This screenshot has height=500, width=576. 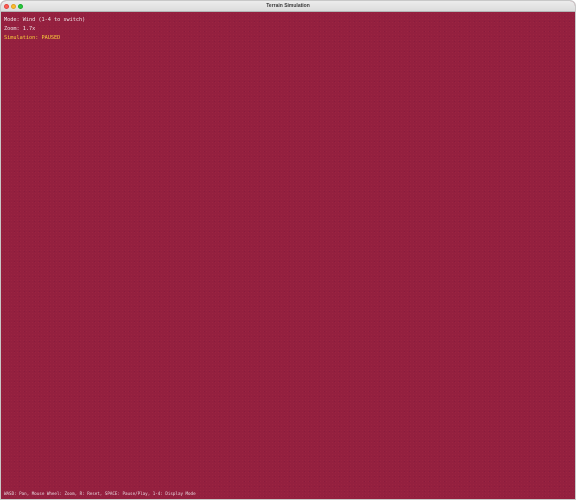 I want to click on title-bar: Terrain Simulation, so click(x=288, y=6).